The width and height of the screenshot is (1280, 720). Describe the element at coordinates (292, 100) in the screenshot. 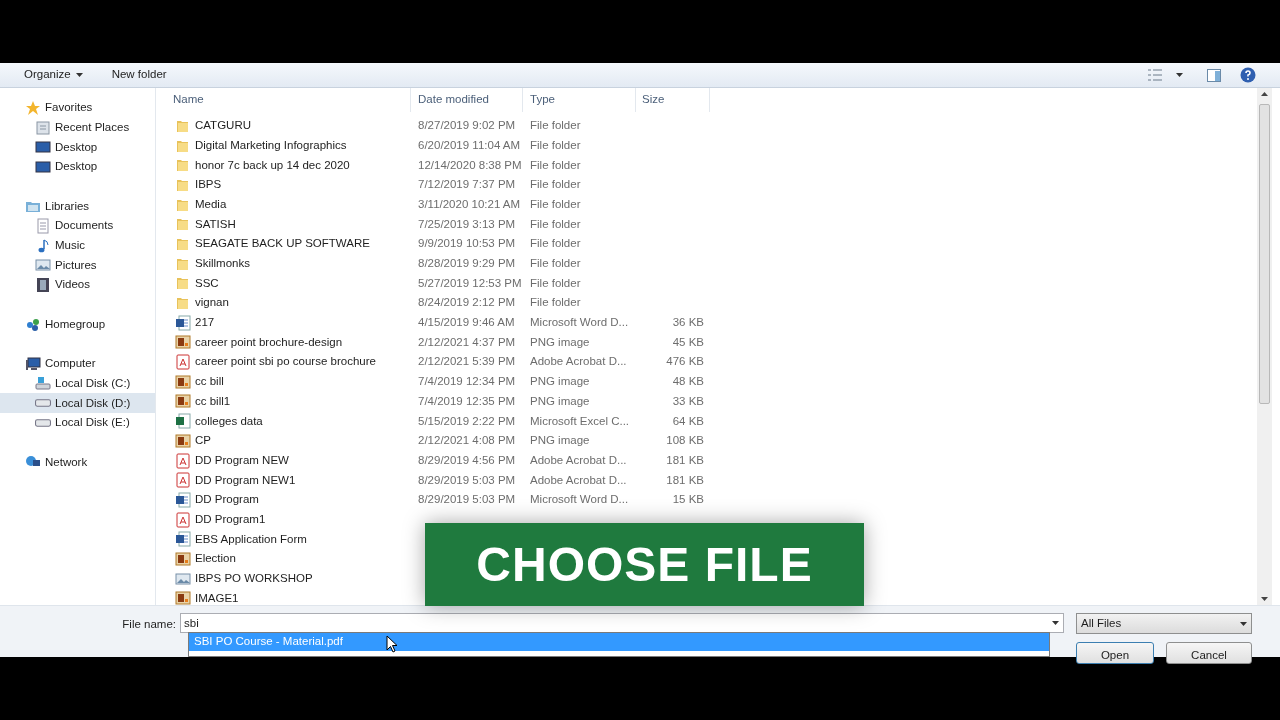

I see `column-header: Name` at that location.